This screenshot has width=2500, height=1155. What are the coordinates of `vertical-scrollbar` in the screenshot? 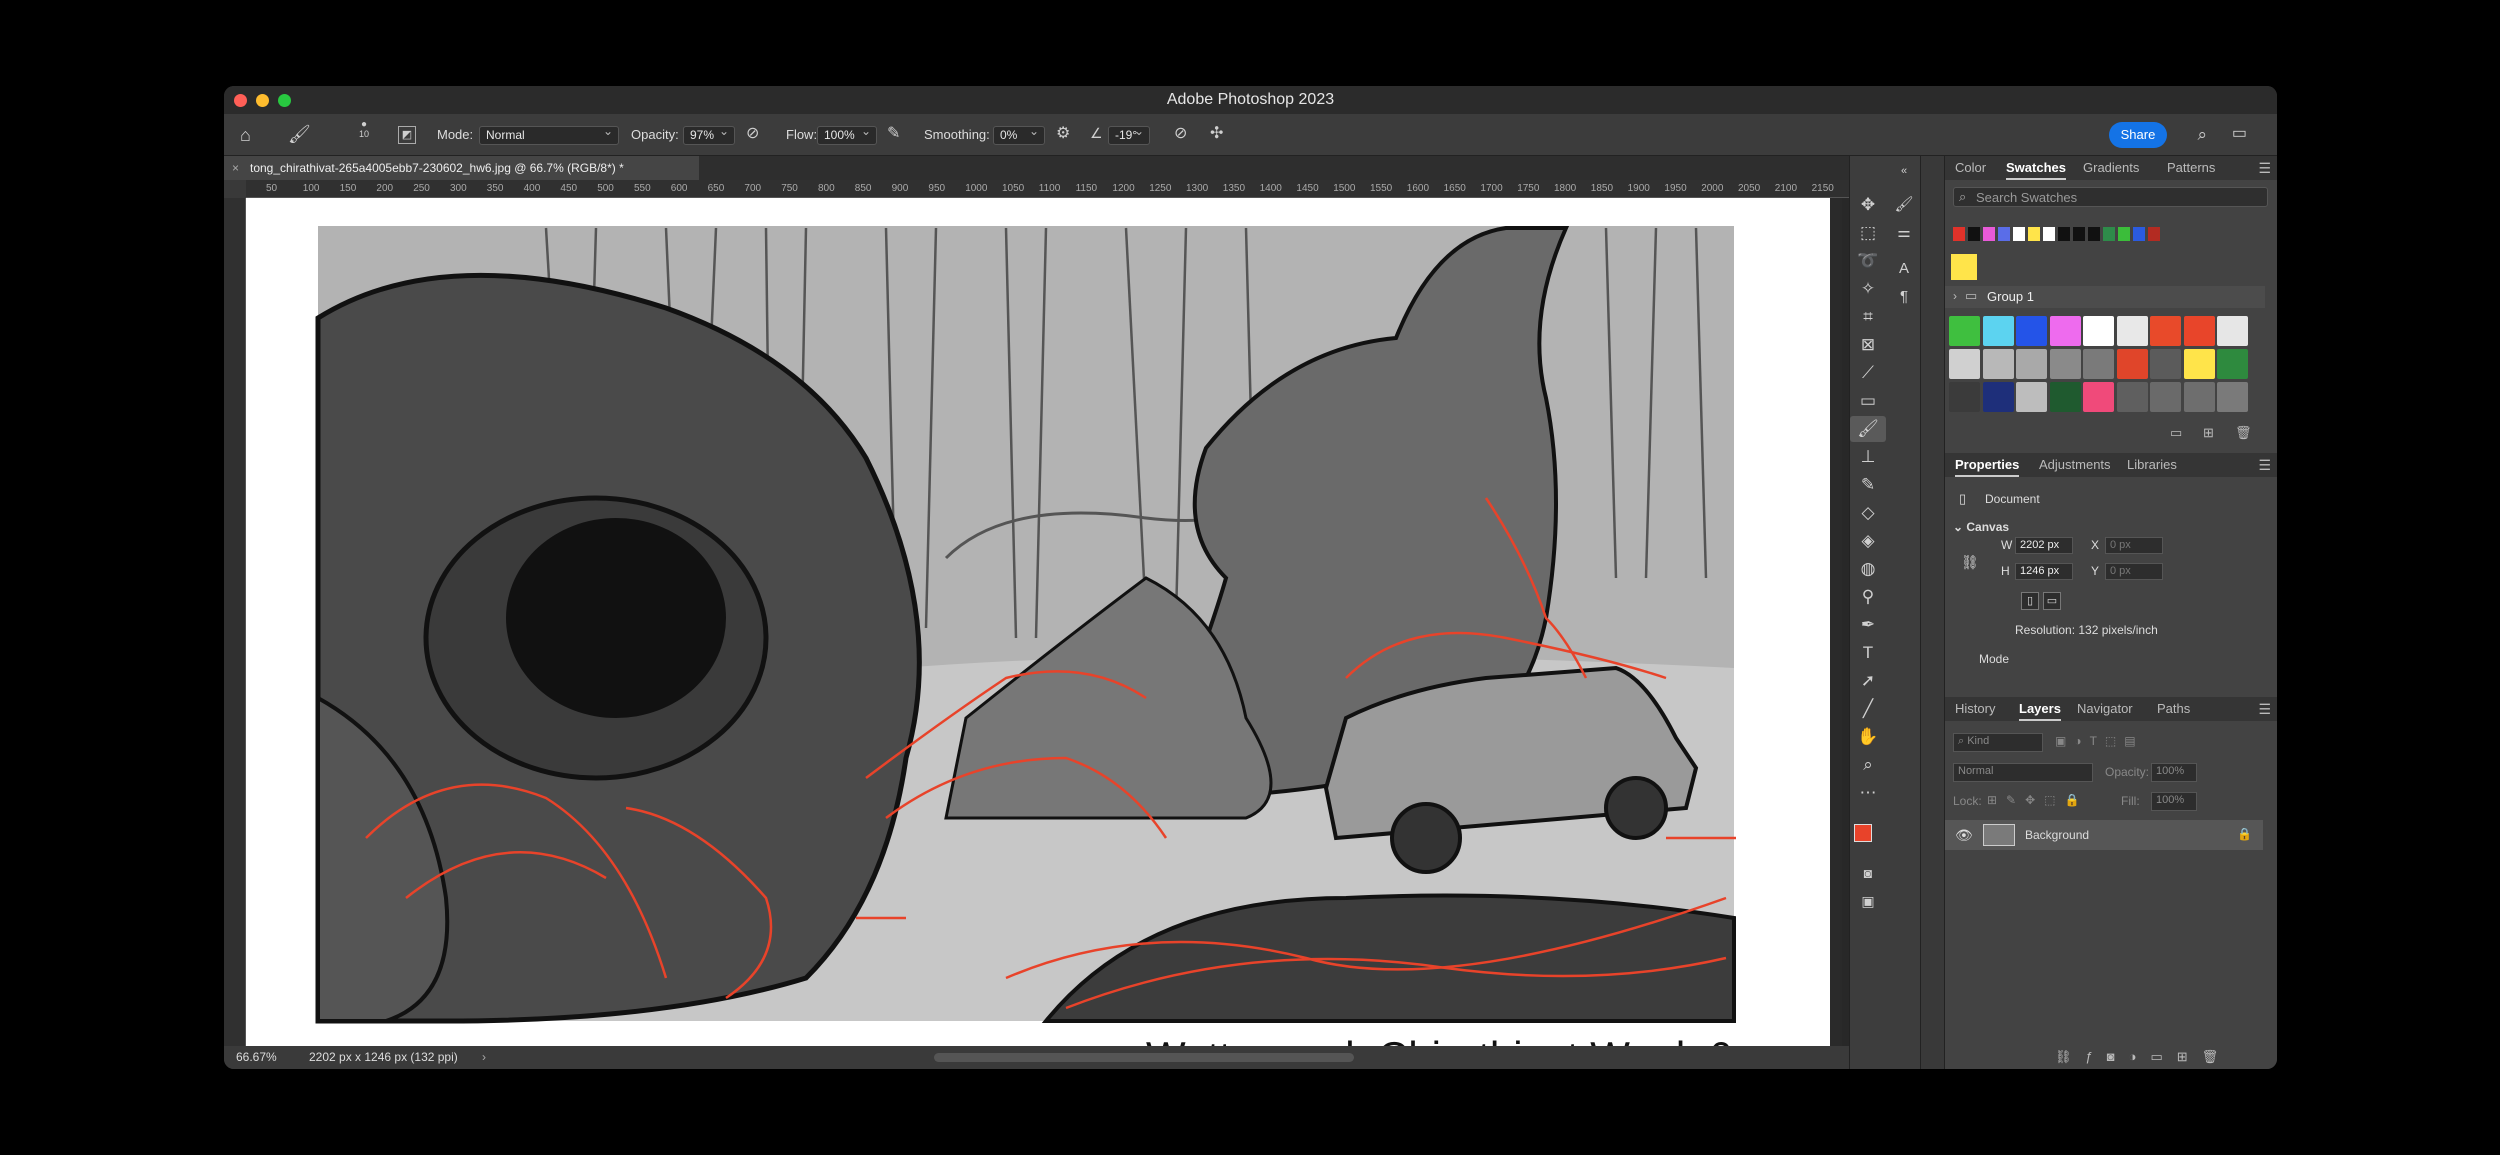 It's located at (1836, 633).